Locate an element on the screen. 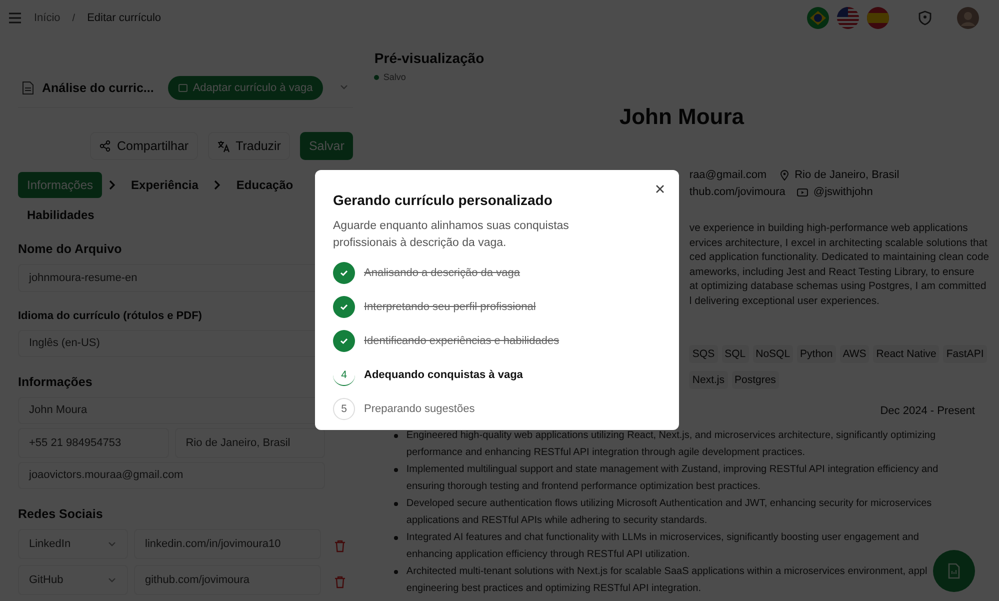 The height and width of the screenshot is (601, 999). job-dates: Dec 2024 - Present is located at coordinates (927, 411).